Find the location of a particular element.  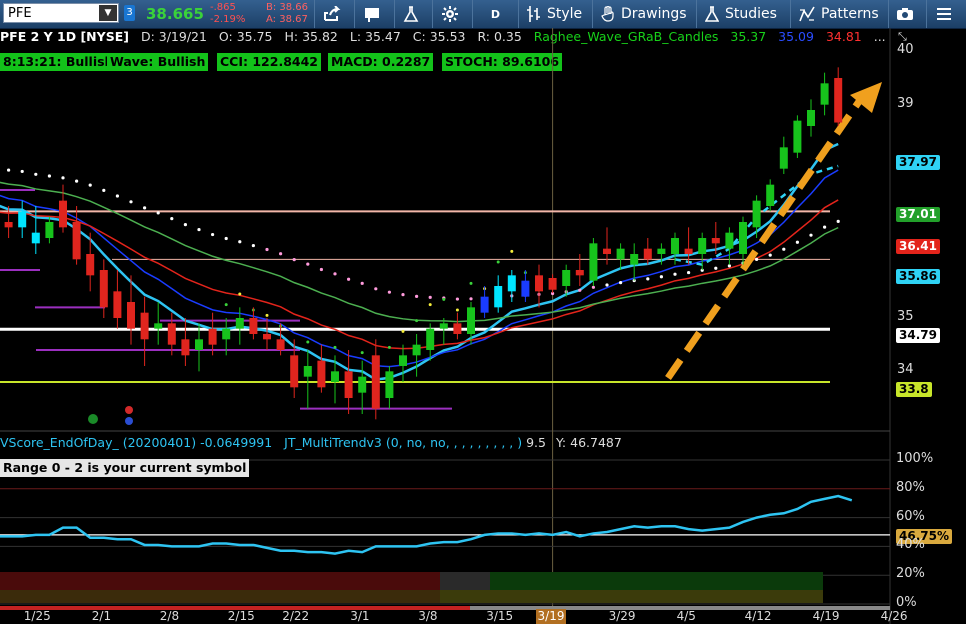

menu-button is located at coordinates (946, 14).